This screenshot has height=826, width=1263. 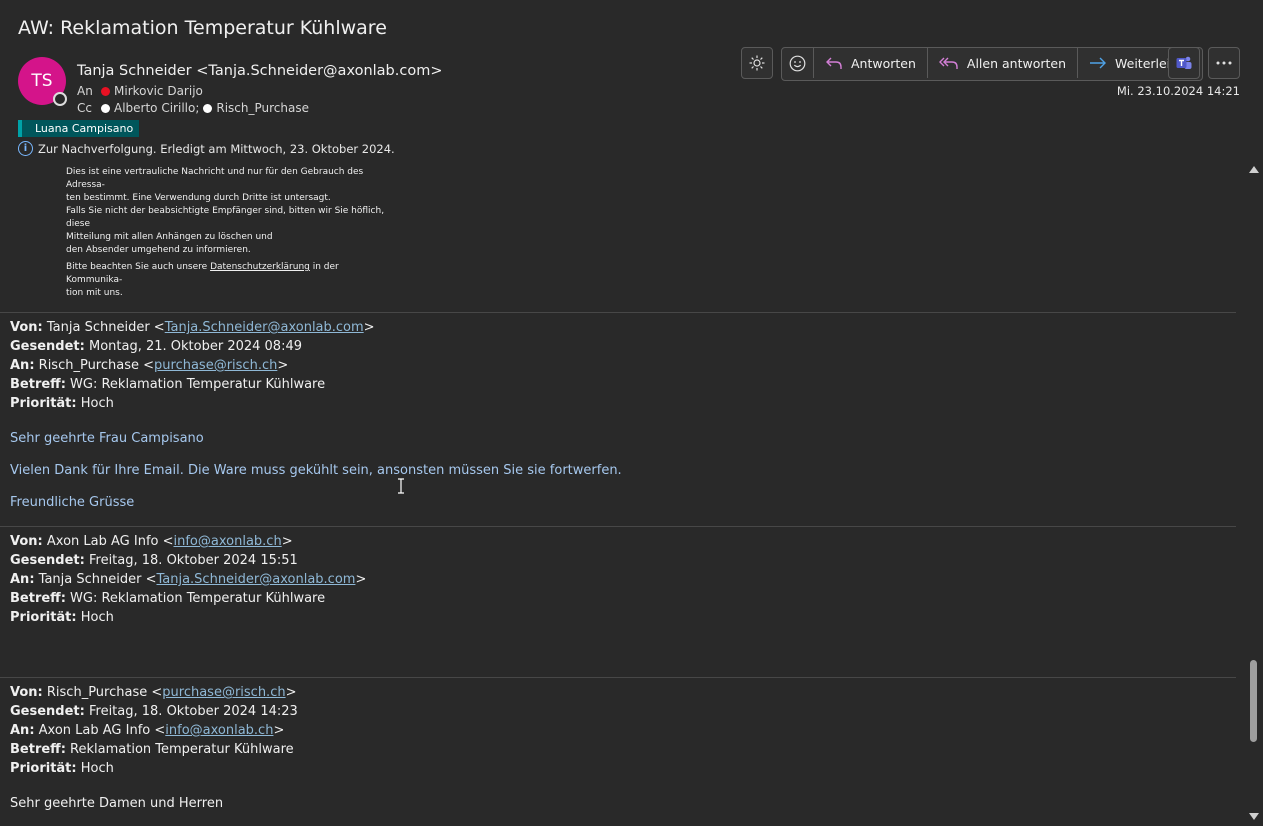 I want to click on to-label: An, so click(x=85, y=91).